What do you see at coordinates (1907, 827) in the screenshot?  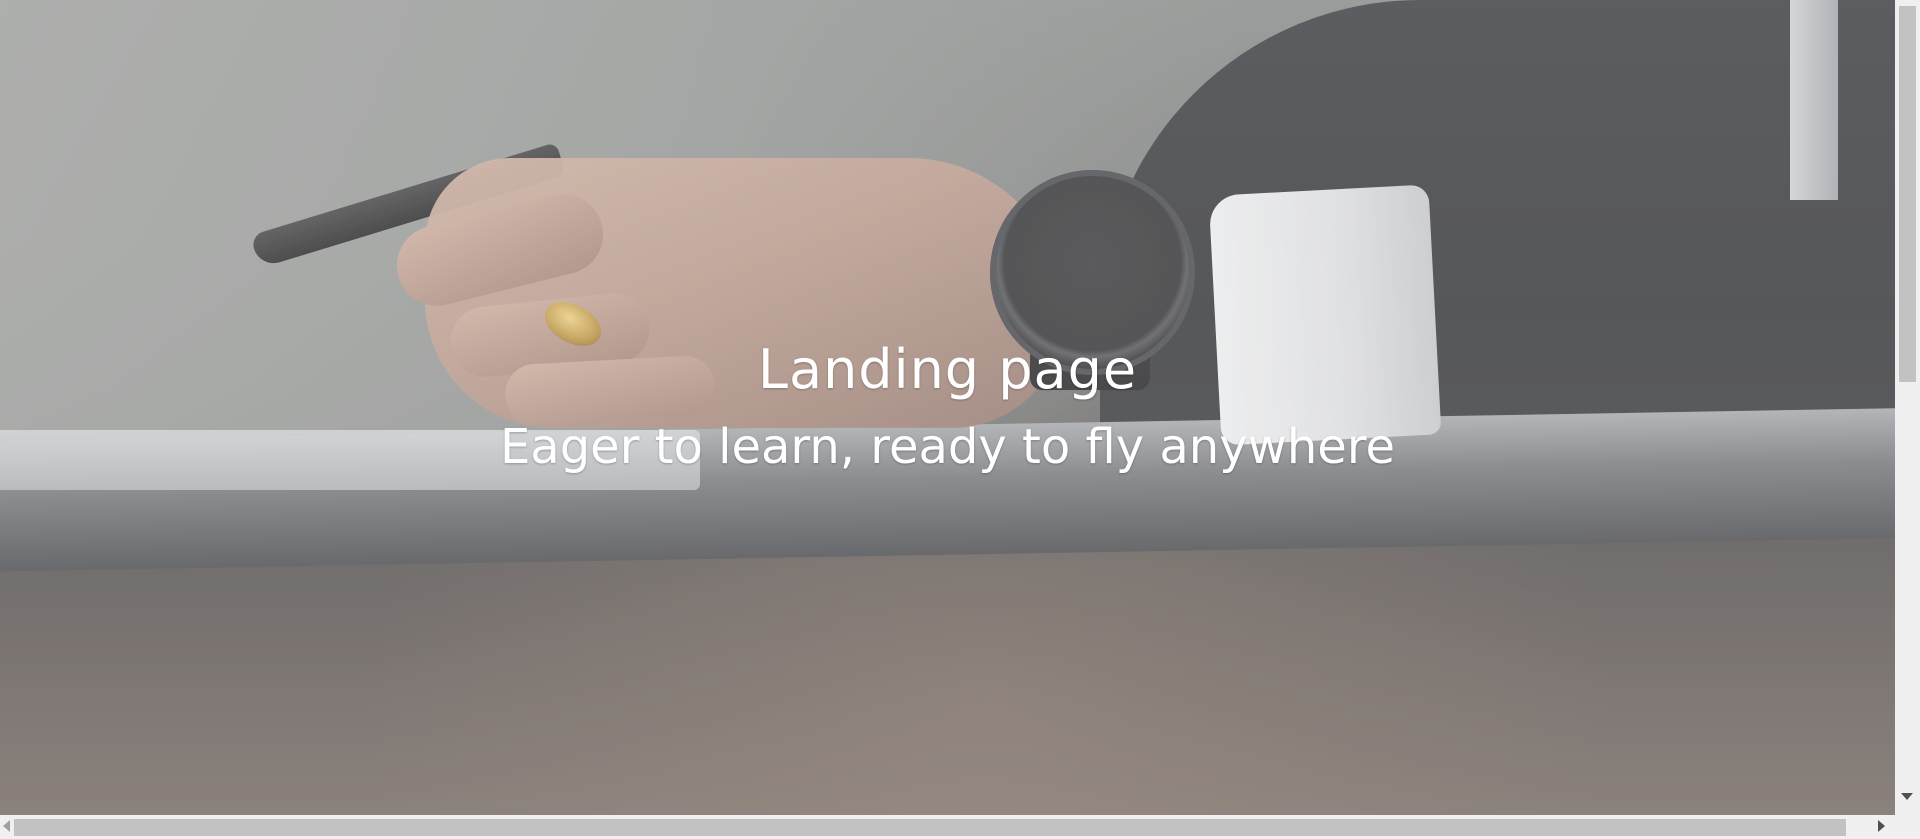 I see `scrollbar-corner` at bounding box center [1907, 827].